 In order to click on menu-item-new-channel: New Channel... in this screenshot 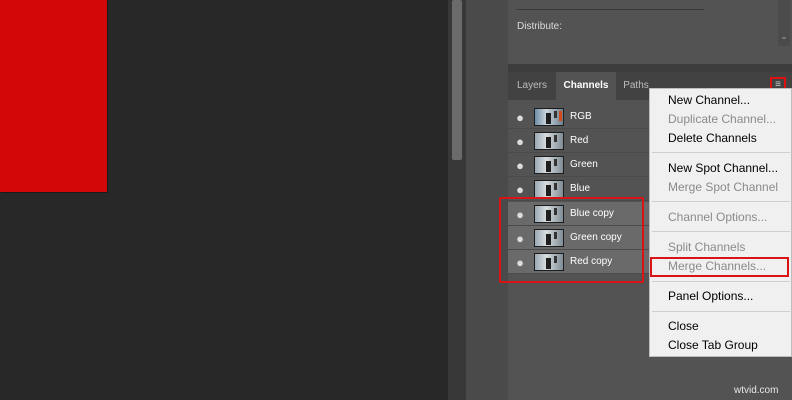, I will do `click(709, 100)`.